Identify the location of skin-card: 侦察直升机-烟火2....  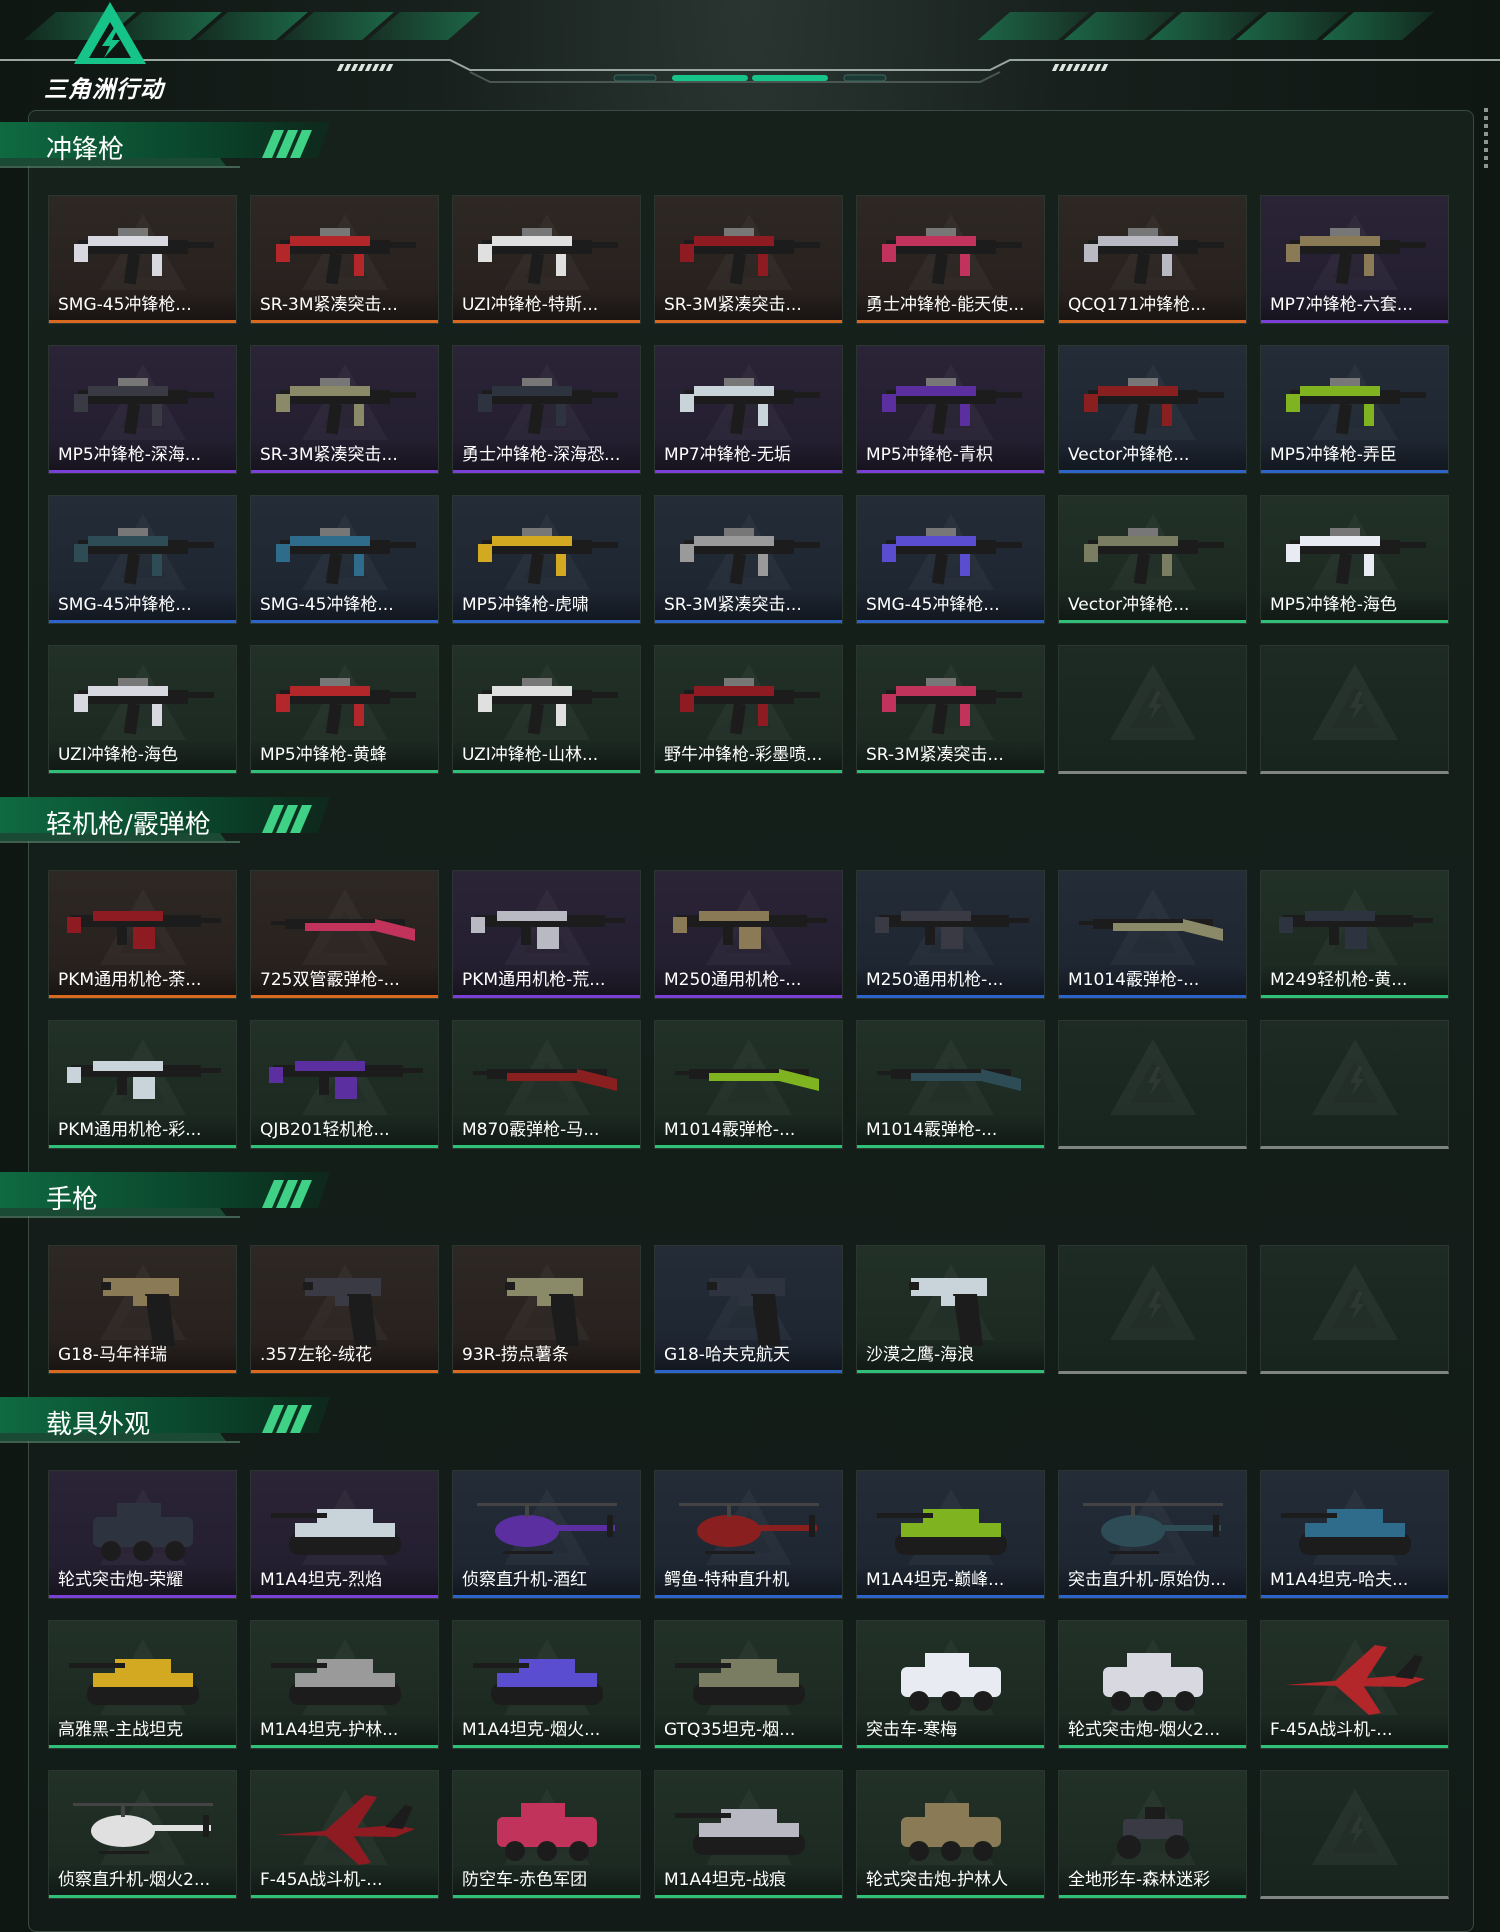
(142, 1834).